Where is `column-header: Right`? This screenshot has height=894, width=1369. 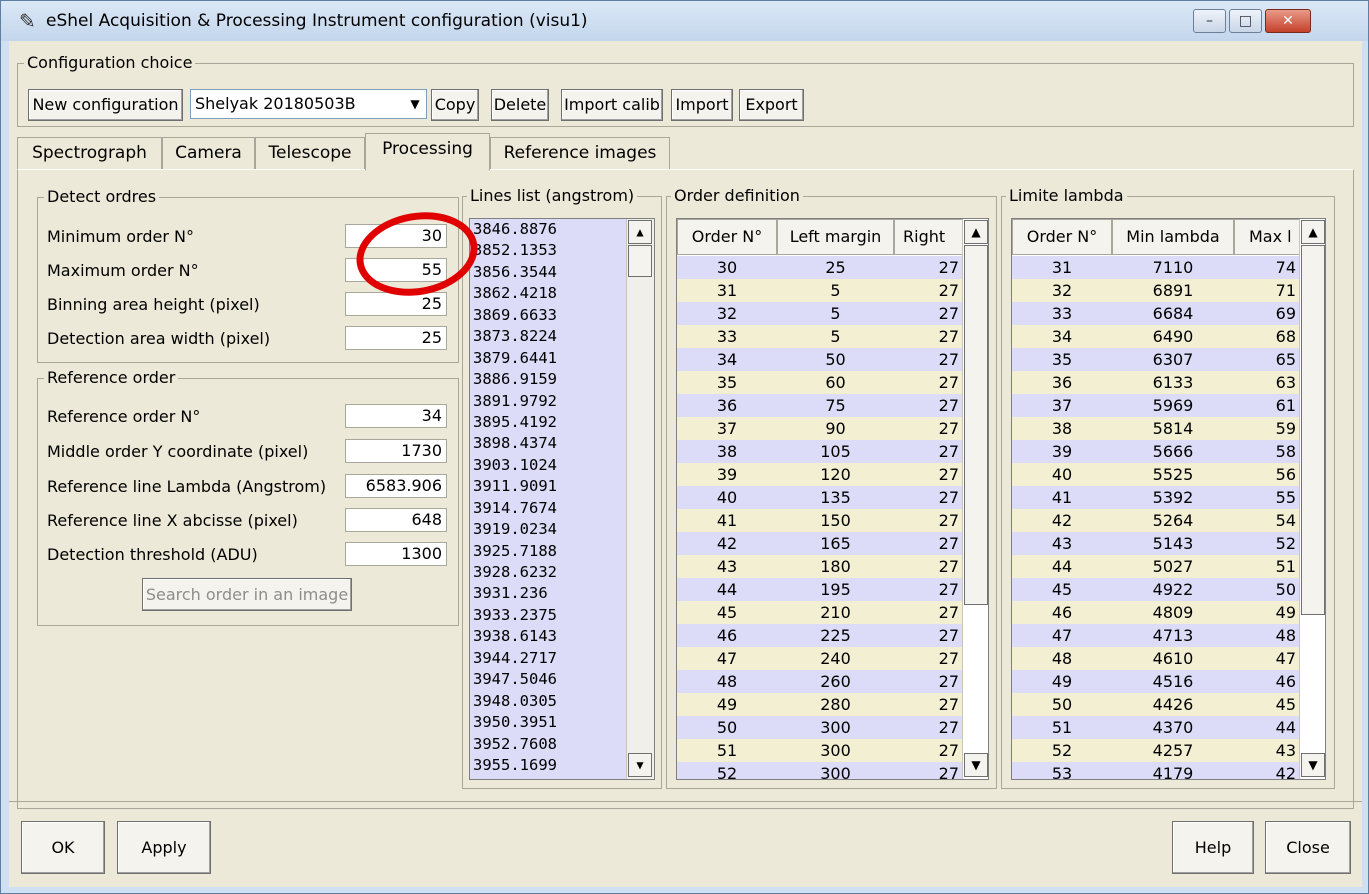
column-header: Right is located at coordinates (928, 237).